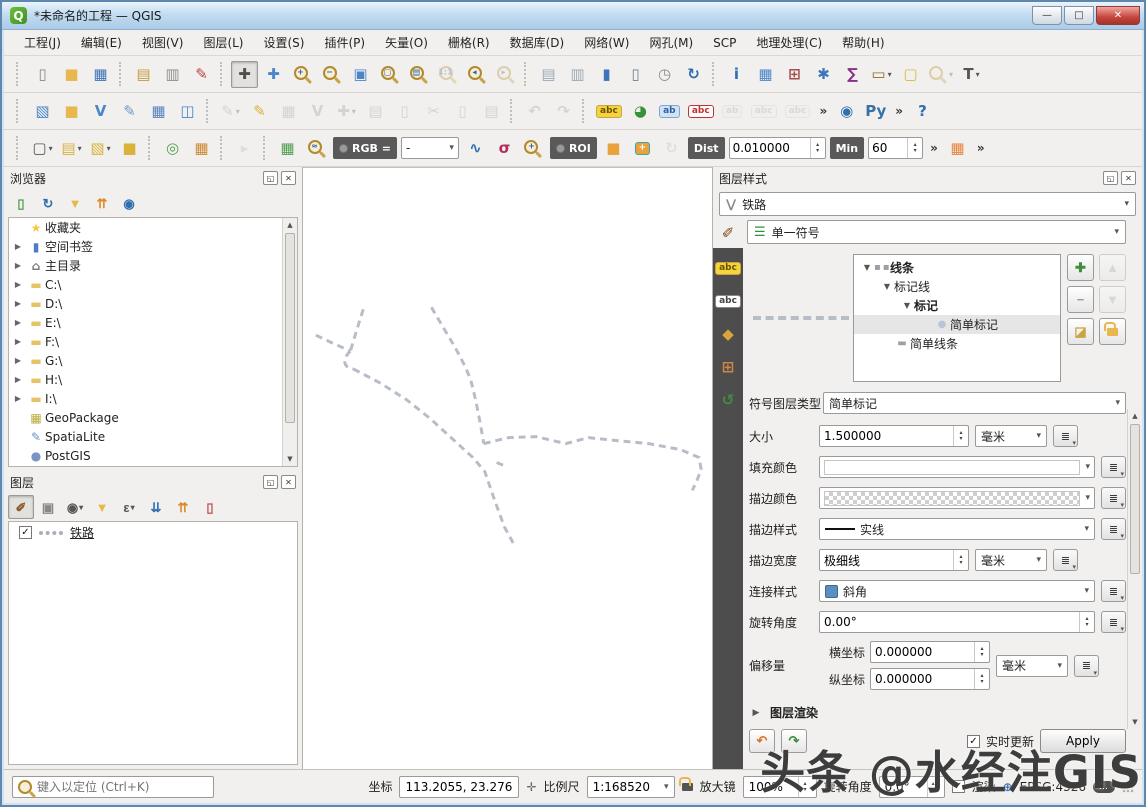 The image size is (1146, 807). I want to click on scp-band-calc: ▦, so click(957, 148).